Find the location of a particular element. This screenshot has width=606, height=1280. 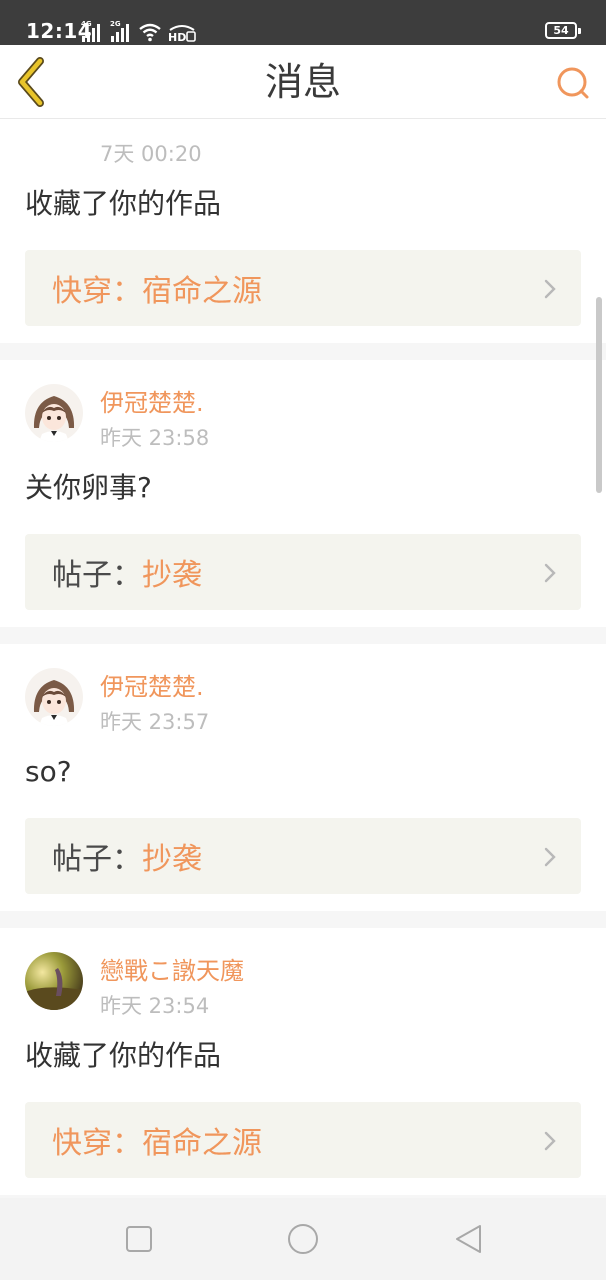

triangle-back-icon is located at coordinates (468, 1239).